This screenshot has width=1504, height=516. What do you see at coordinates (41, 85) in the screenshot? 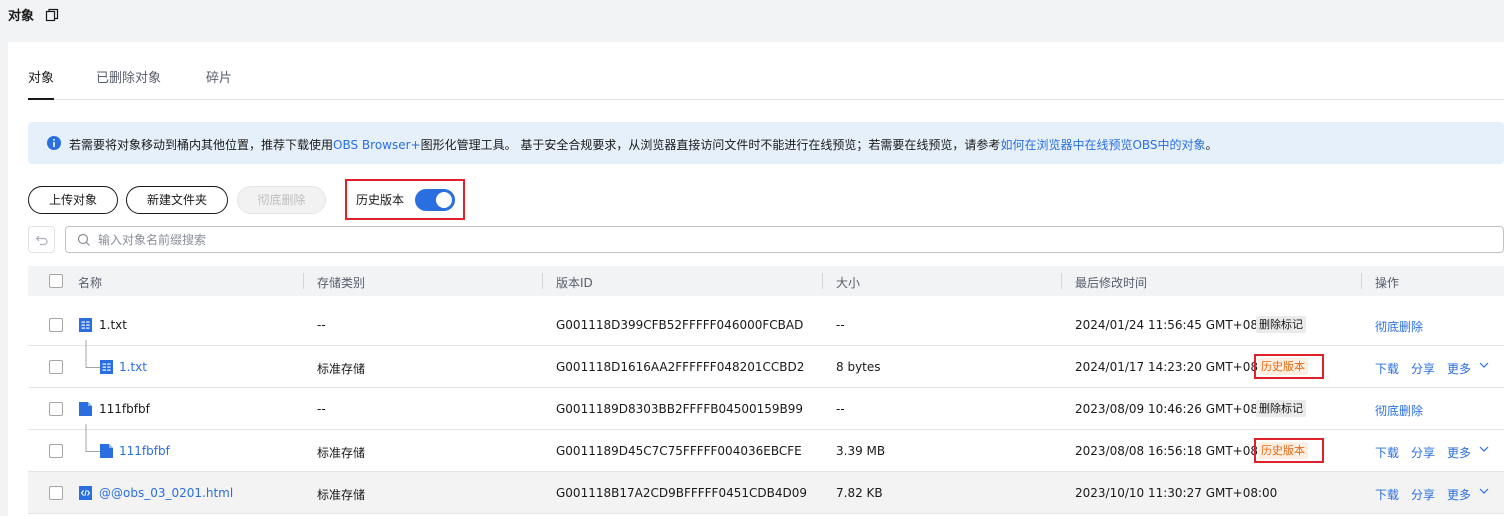
I see `tab-objects: 对象` at bounding box center [41, 85].